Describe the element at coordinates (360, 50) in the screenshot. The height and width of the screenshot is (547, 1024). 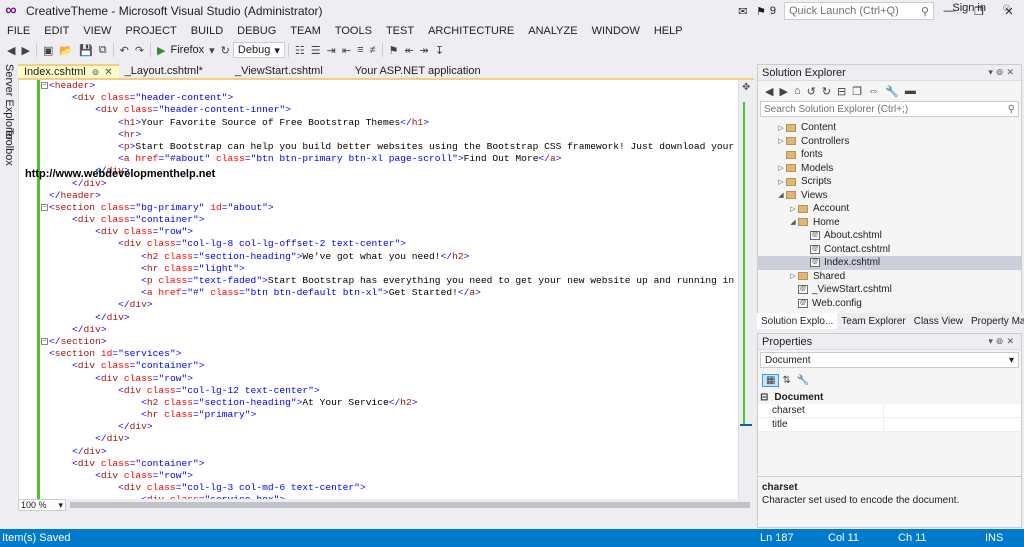
I see `comment-out-icon: ≡` at that location.